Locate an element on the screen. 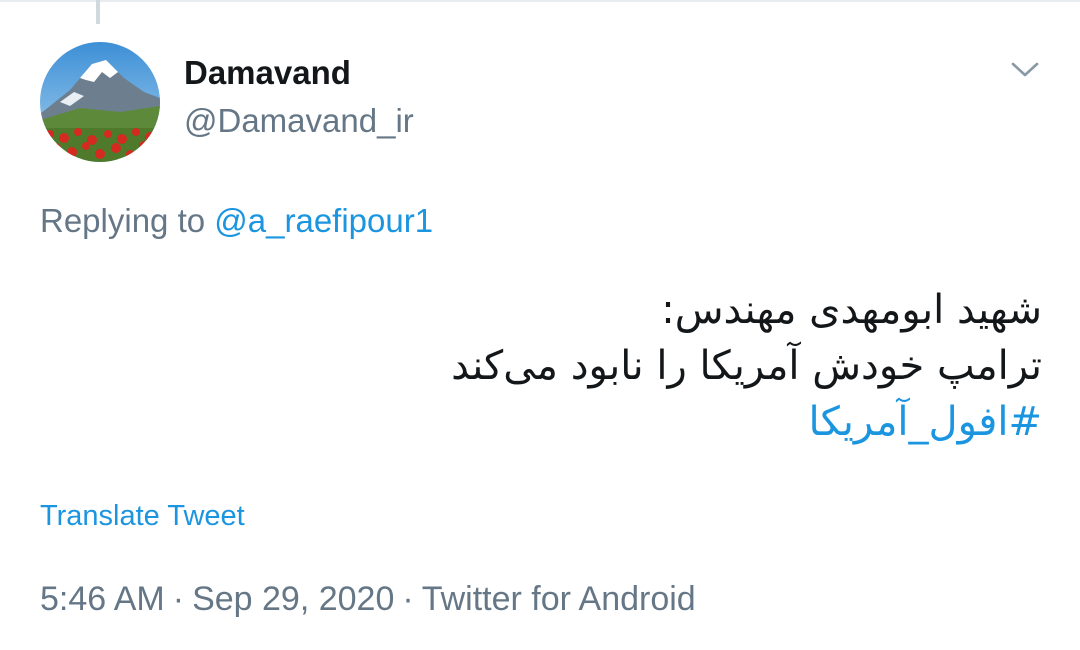 Image resolution: width=1080 pixels, height=650 pixels. tweet-menu-button is located at coordinates (1025, 70).